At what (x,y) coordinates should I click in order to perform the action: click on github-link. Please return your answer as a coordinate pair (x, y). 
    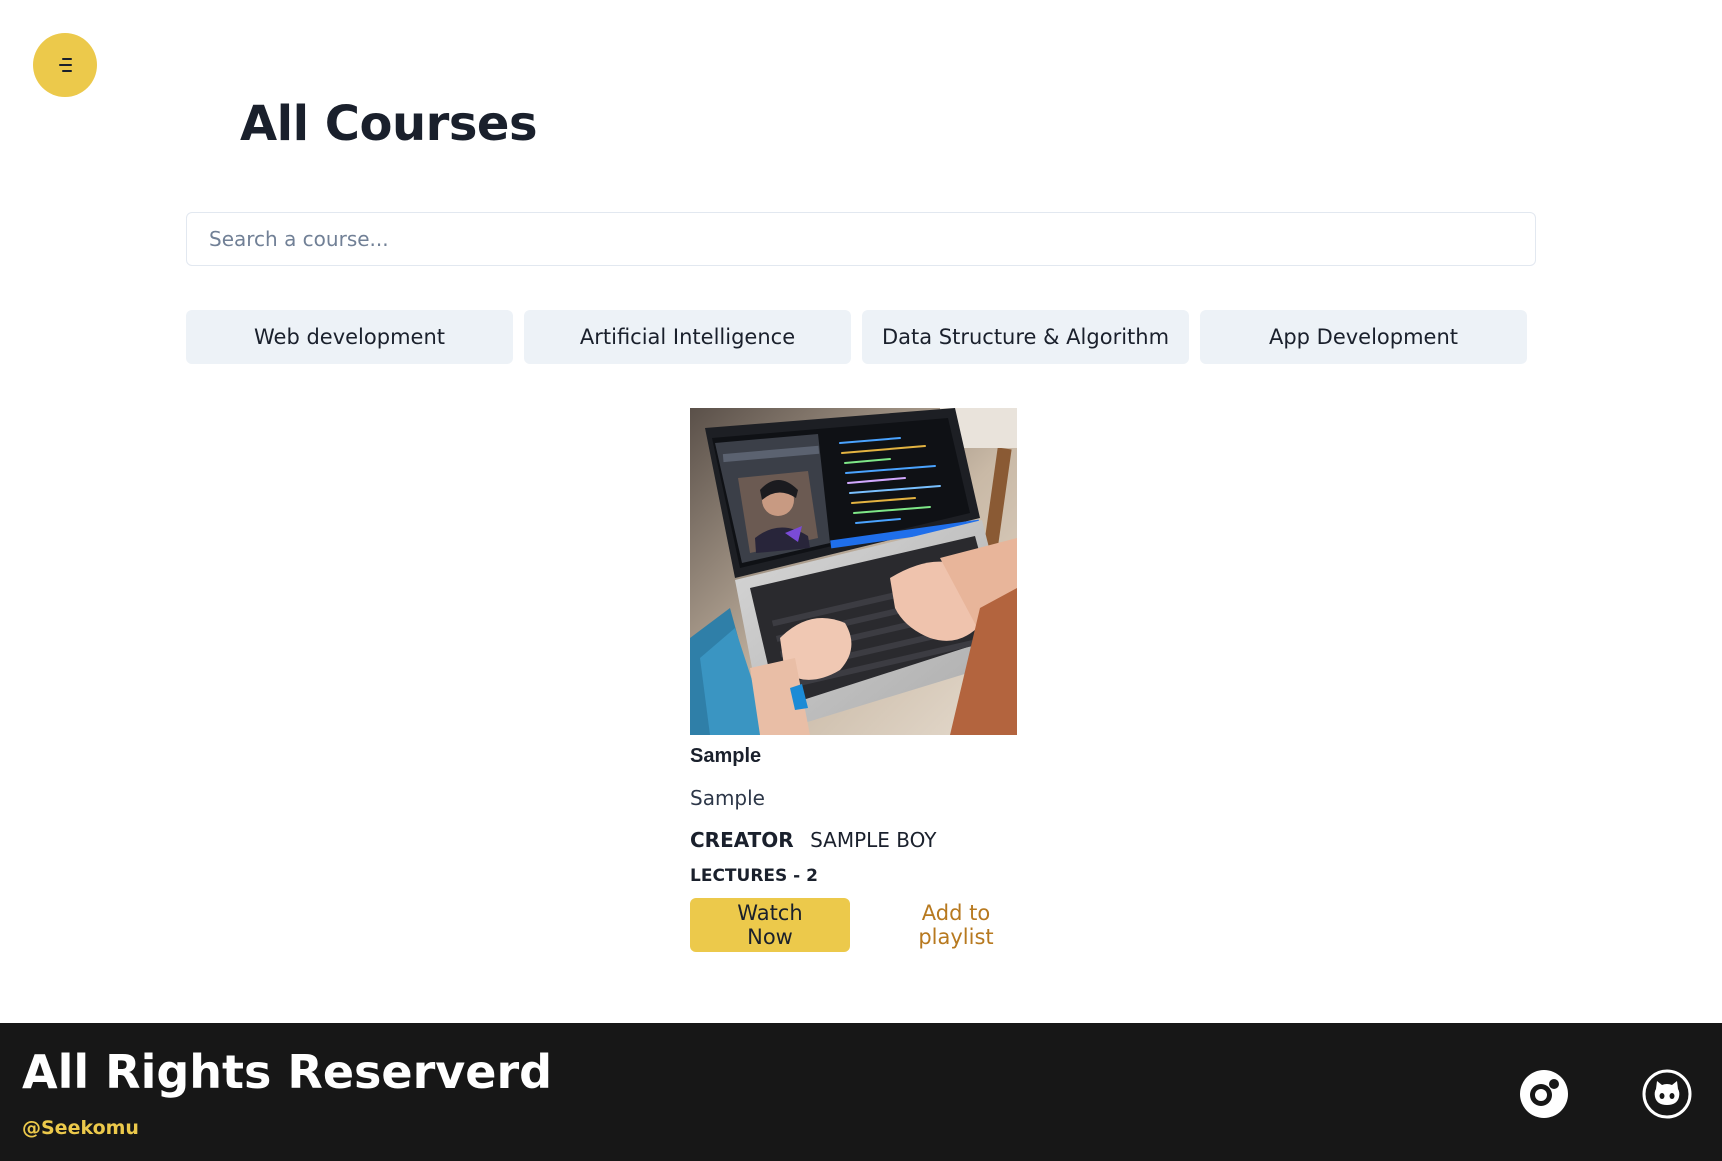
    Looking at the image, I should click on (1667, 1094).